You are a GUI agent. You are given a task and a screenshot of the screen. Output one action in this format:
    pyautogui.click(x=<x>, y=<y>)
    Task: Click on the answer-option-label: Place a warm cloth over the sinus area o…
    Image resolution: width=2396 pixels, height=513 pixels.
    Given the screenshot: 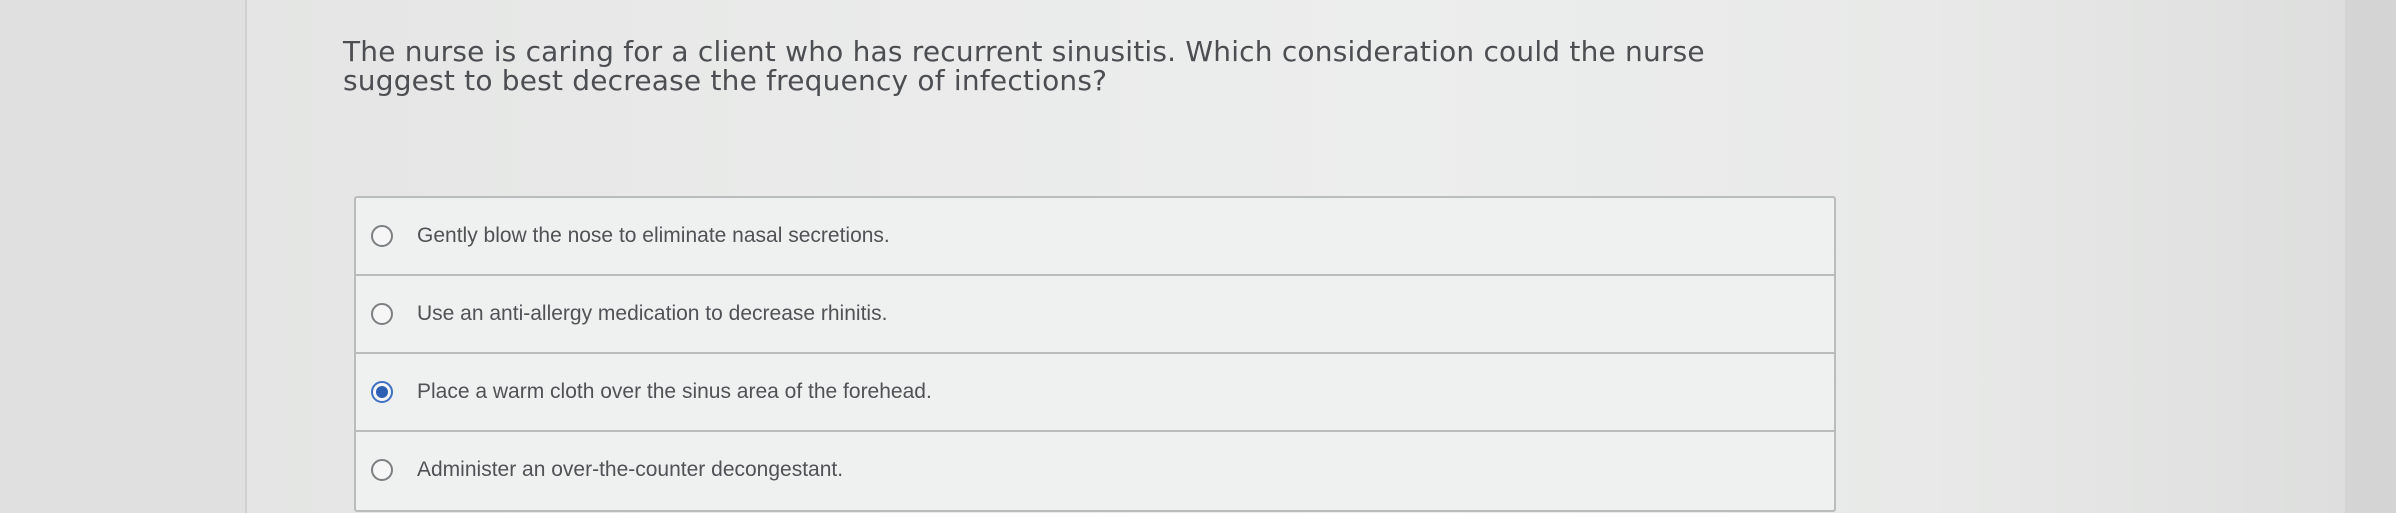 What is the action you would take?
    pyautogui.click(x=674, y=391)
    